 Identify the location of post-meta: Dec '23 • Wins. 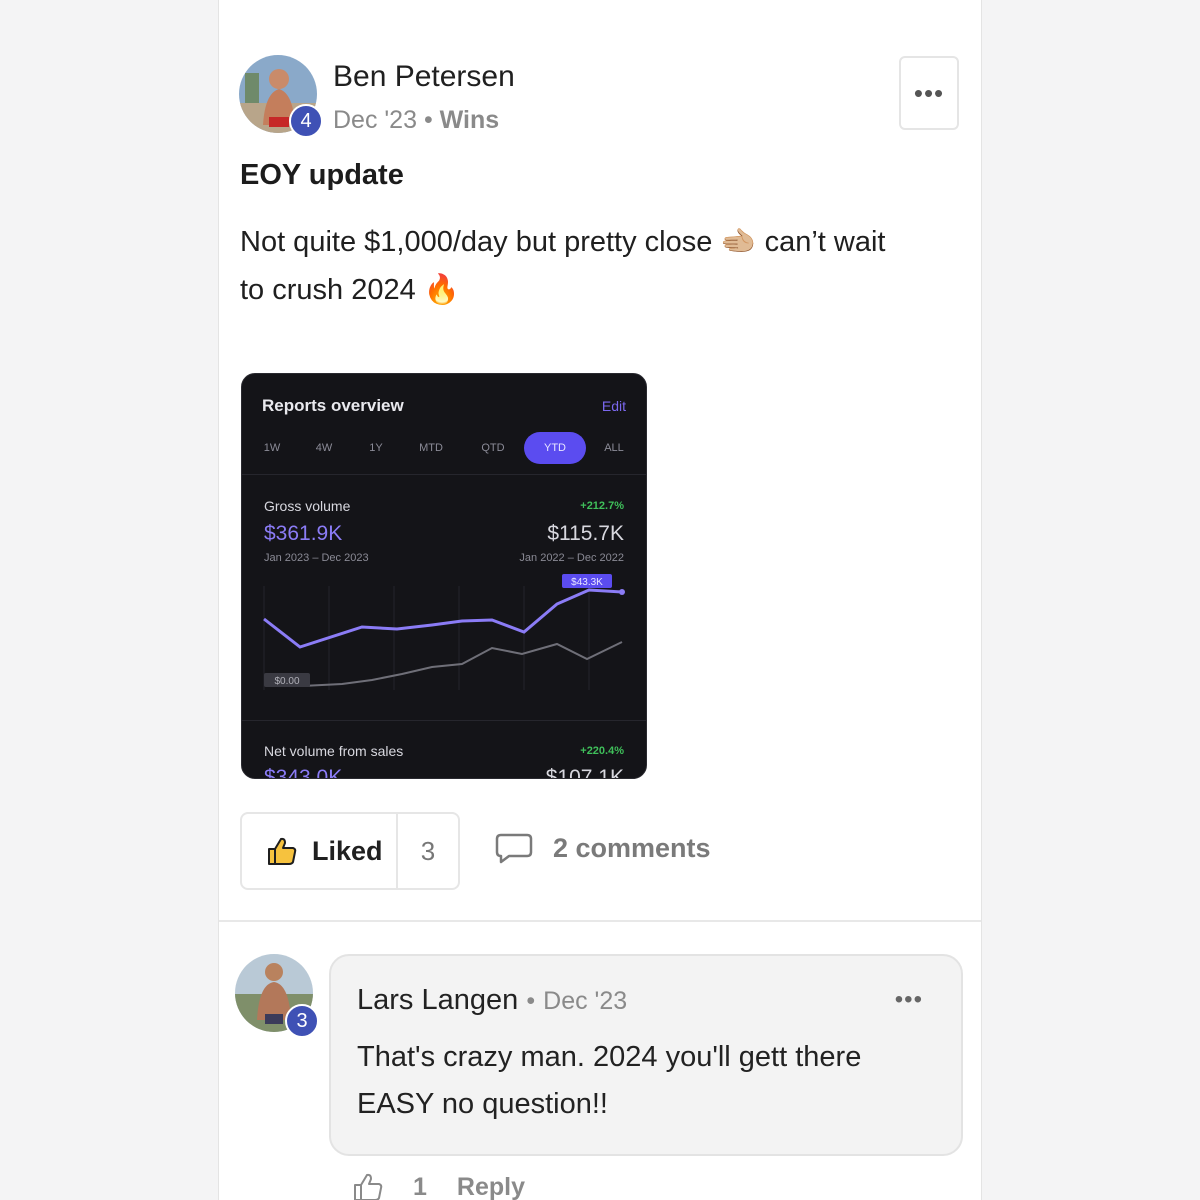
(416, 120).